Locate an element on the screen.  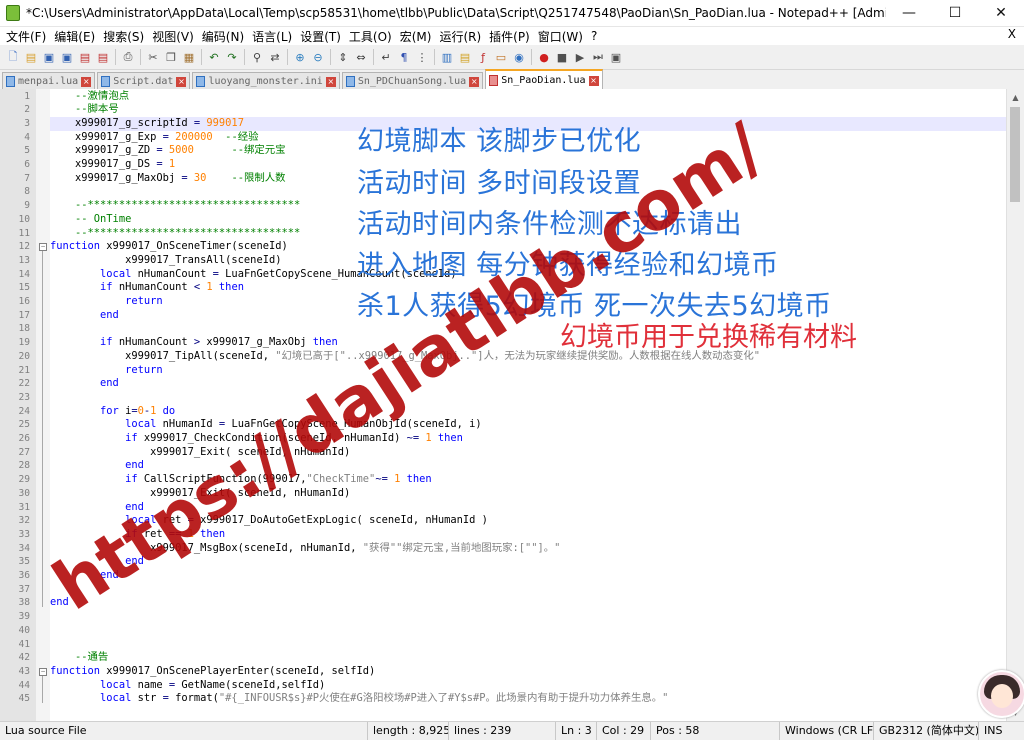
status-eol: Windows (CR LF) is located at coordinates (827, 731).